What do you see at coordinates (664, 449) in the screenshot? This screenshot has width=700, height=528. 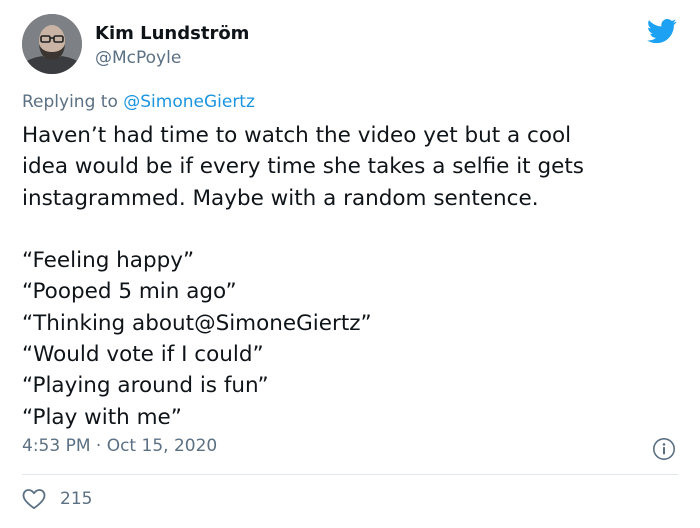 I see `info-icon` at bounding box center [664, 449].